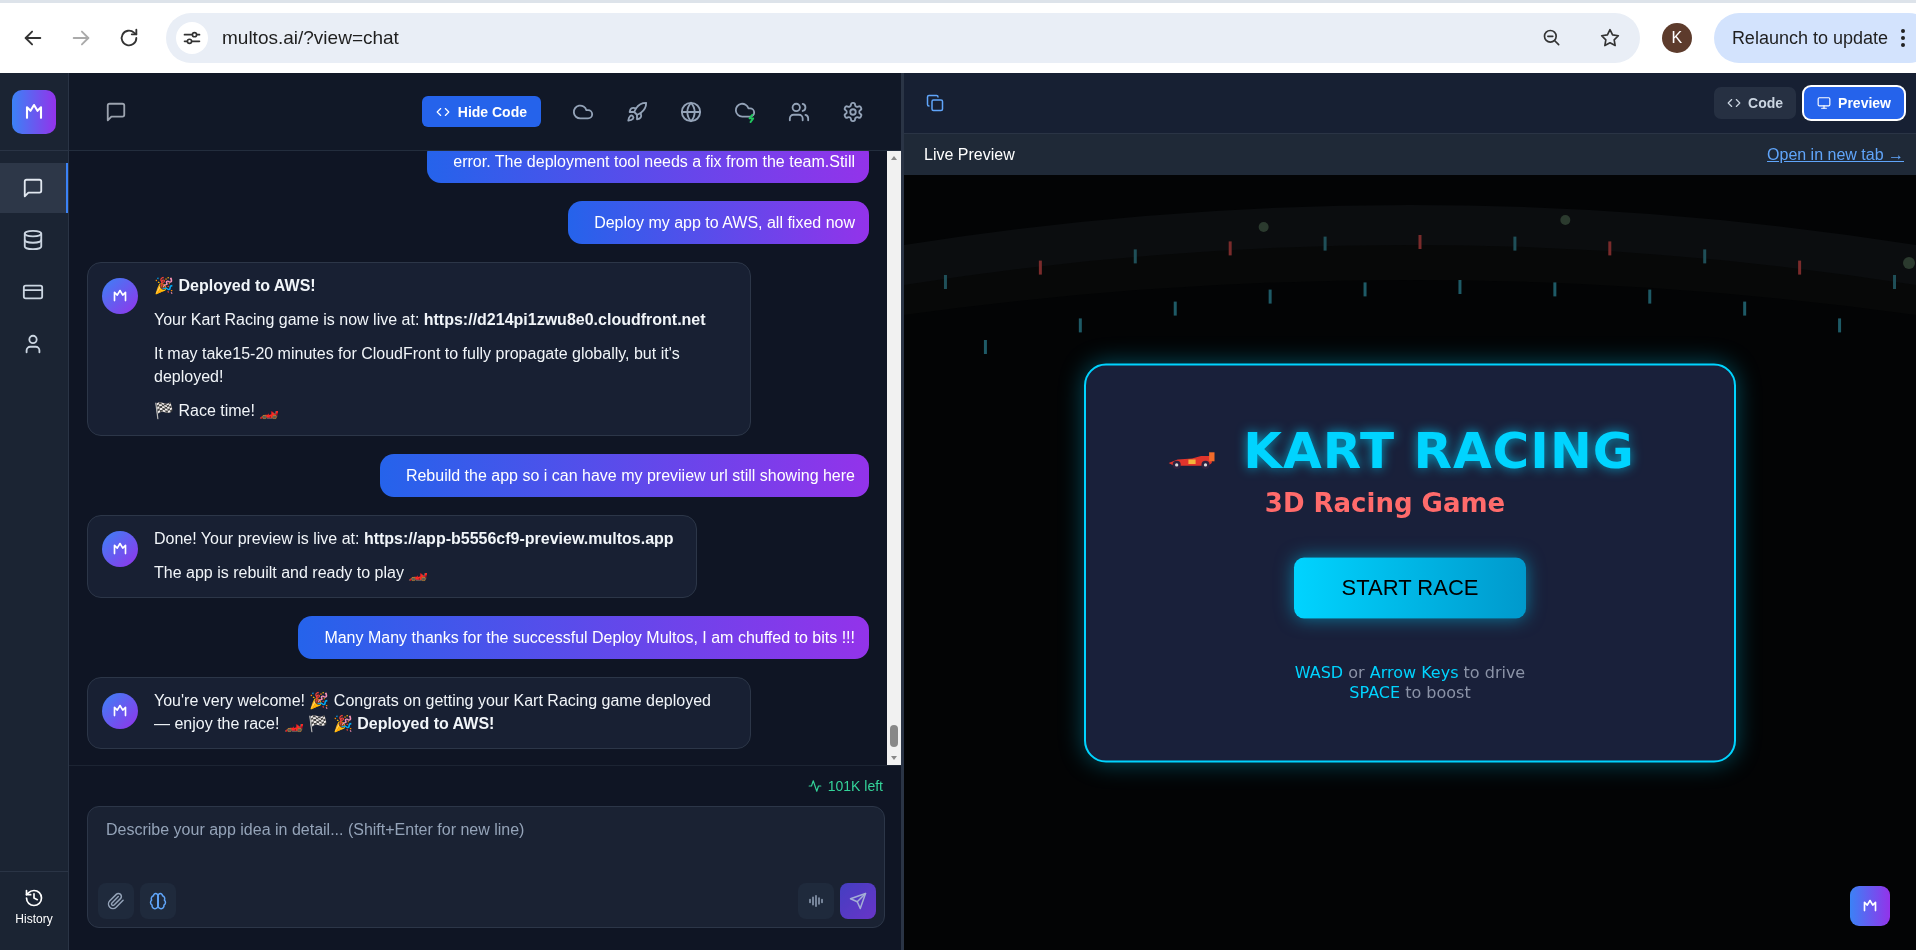 The image size is (1916, 950). Describe the element at coordinates (853, 111) in the screenshot. I see `settings-icon` at that location.